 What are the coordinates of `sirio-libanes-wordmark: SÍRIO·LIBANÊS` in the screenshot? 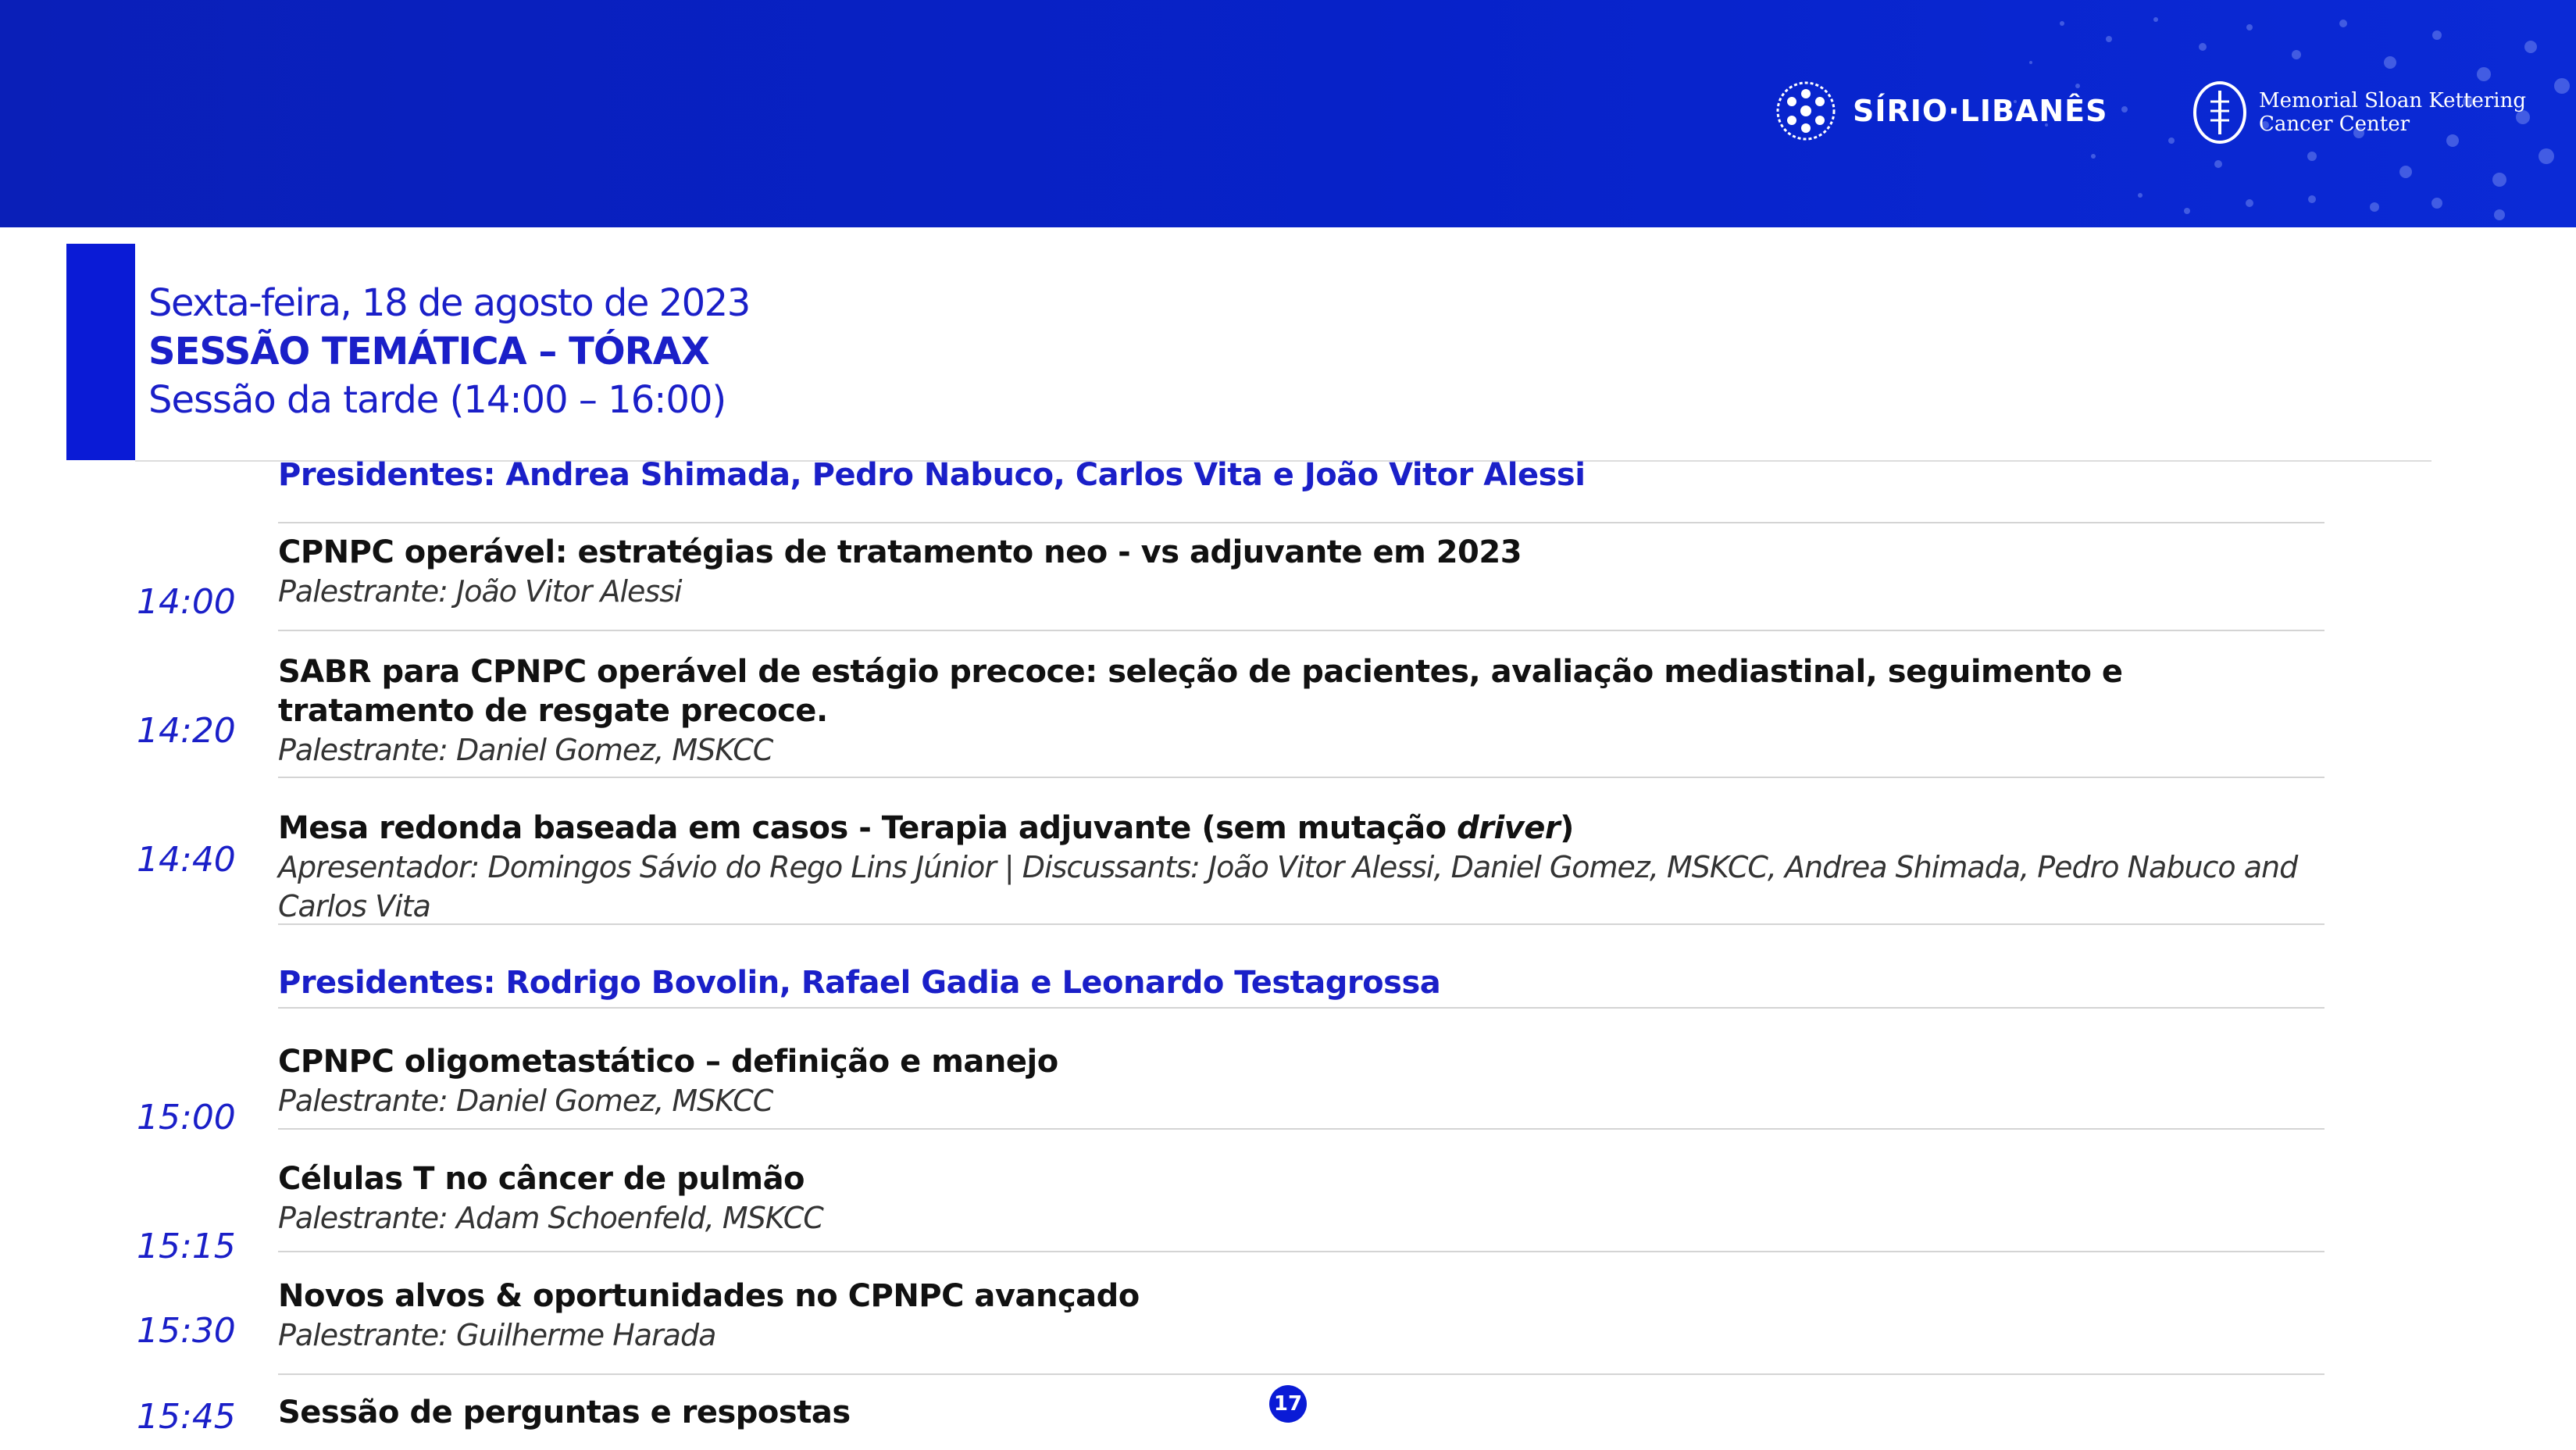 It's located at (1980, 111).